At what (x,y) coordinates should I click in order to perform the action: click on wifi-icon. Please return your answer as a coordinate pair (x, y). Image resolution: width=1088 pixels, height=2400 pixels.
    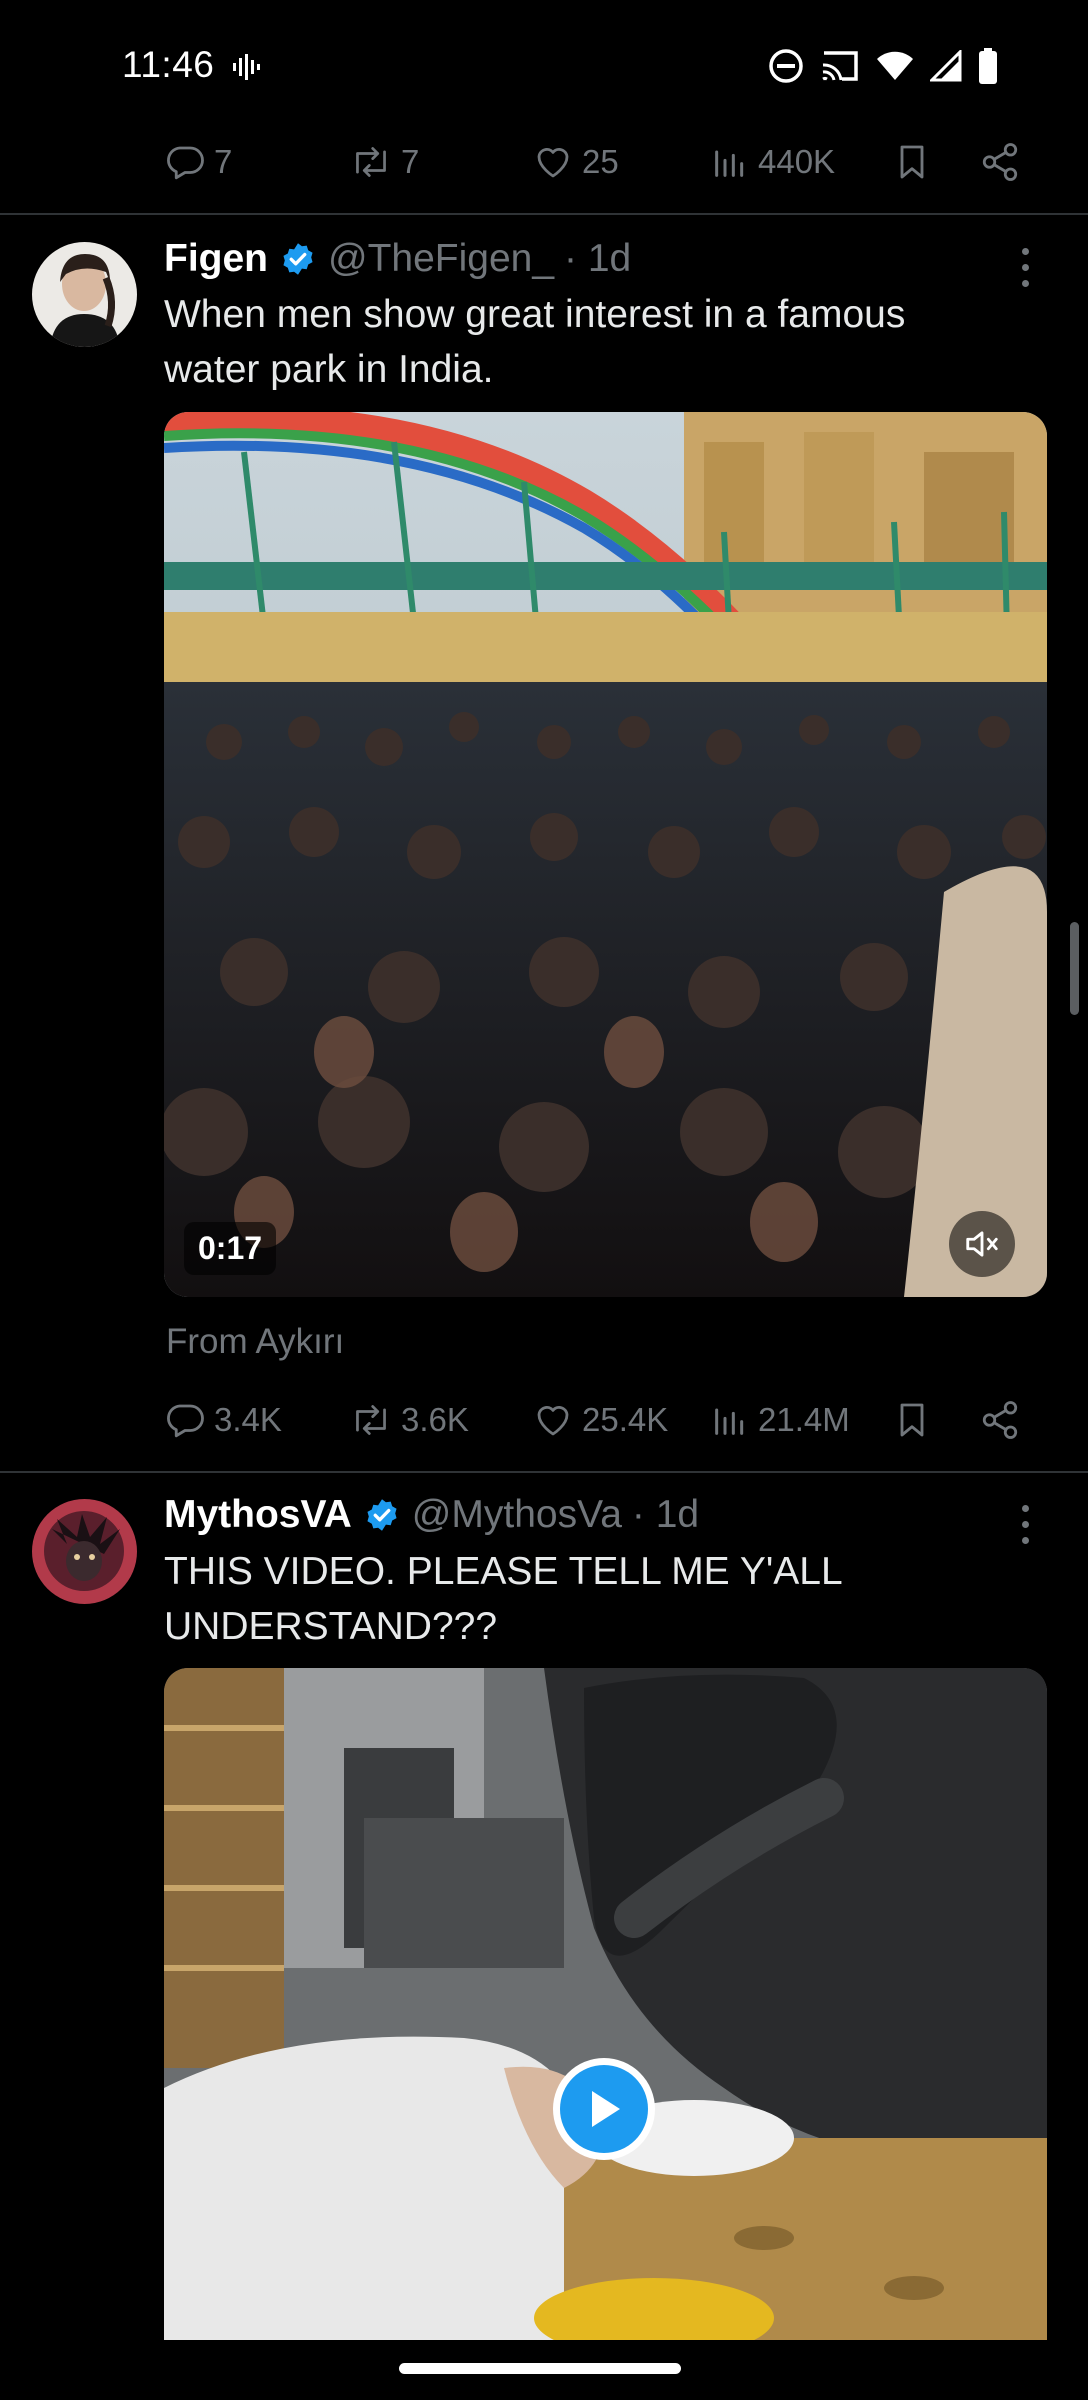
    Looking at the image, I should click on (895, 65).